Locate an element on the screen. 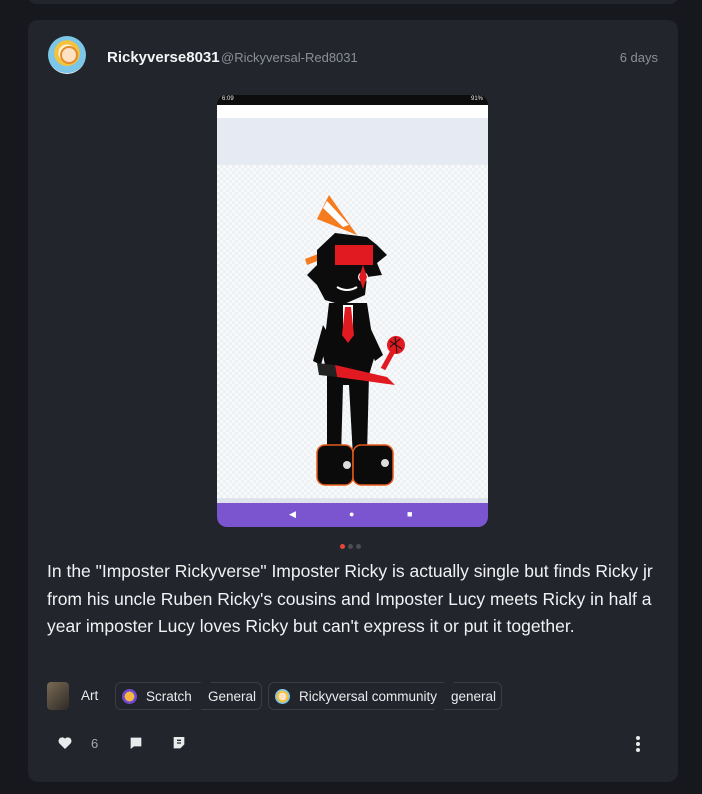 The width and height of the screenshot is (702, 794). avatar is located at coordinates (67, 55).